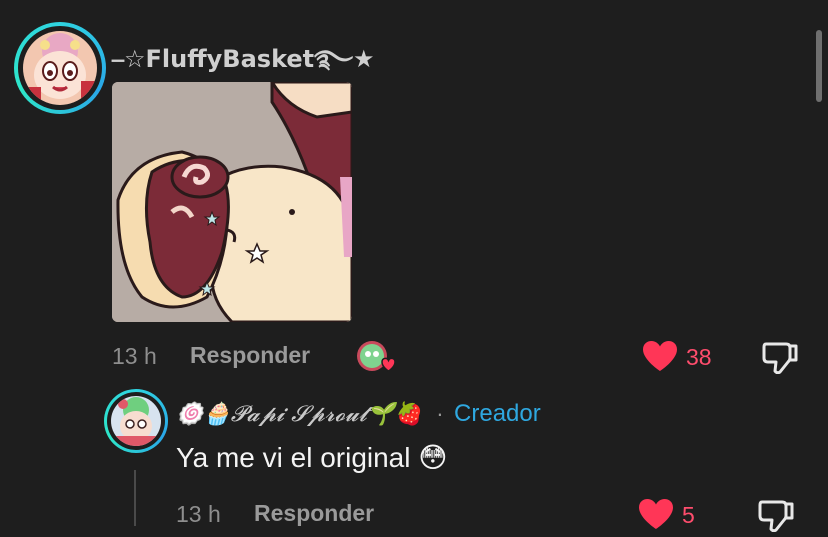 The height and width of the screenshot is (537, 828). What do you see at coordinates (134, 356) in the screenshot?
I see `comment-timestamp: 13 h` at bounding box center [134, 356].